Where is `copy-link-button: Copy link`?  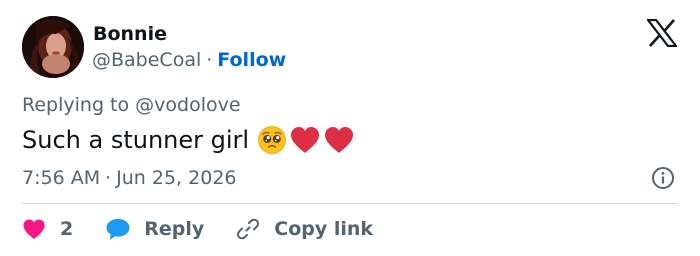 copy-link-button: Copy link is located at coordinates (304, 229).